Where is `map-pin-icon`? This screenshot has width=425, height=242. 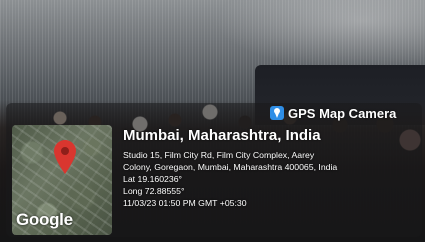
map-pin-icon is located at coordinates (65, 157).